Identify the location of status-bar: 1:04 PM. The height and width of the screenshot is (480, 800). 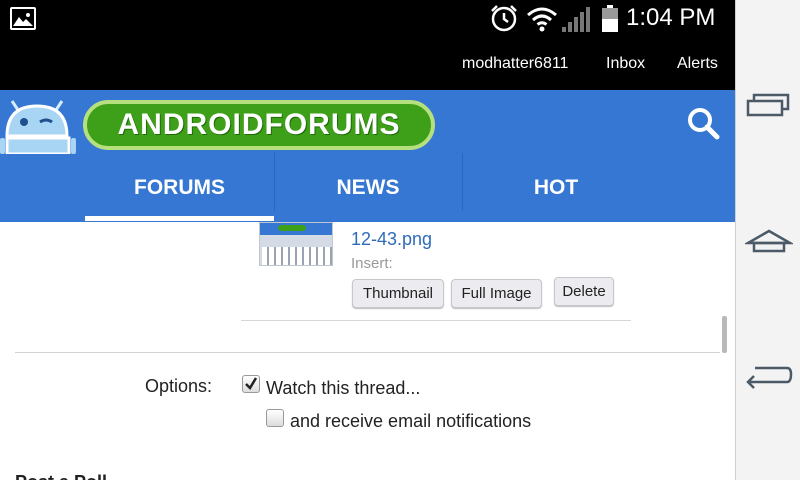
(367, 18).